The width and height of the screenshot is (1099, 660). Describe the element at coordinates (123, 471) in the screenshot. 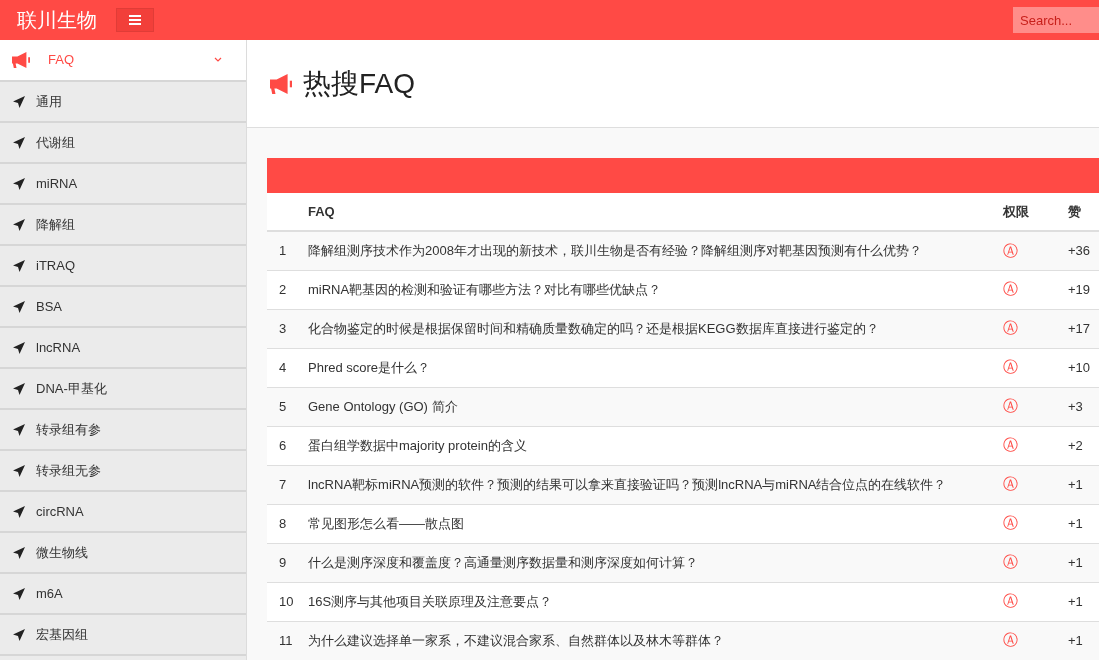

I see `sidebar-item: 转录组无参` at that location.